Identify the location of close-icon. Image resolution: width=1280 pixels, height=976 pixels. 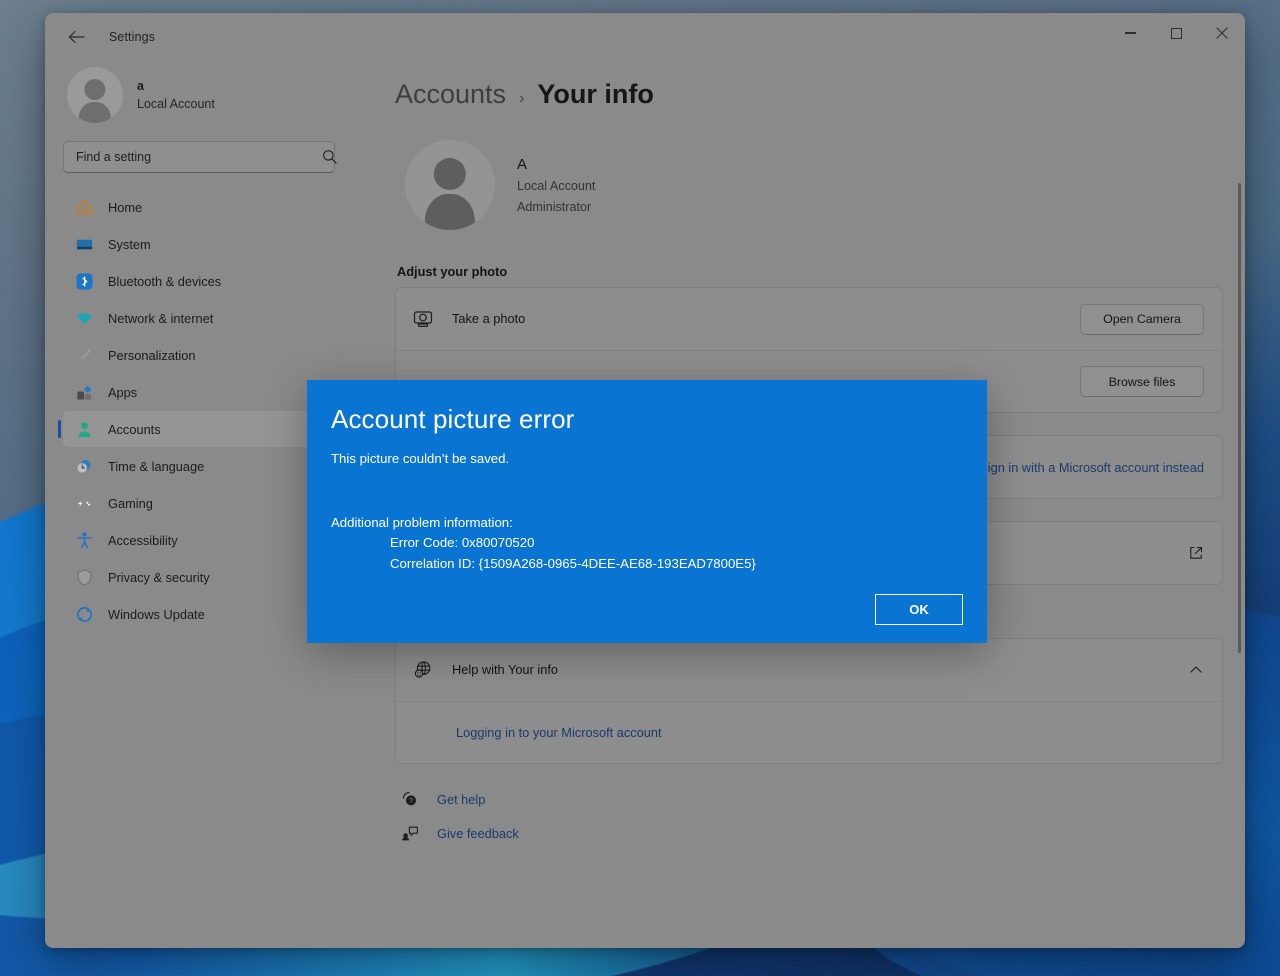
(1222, 33).